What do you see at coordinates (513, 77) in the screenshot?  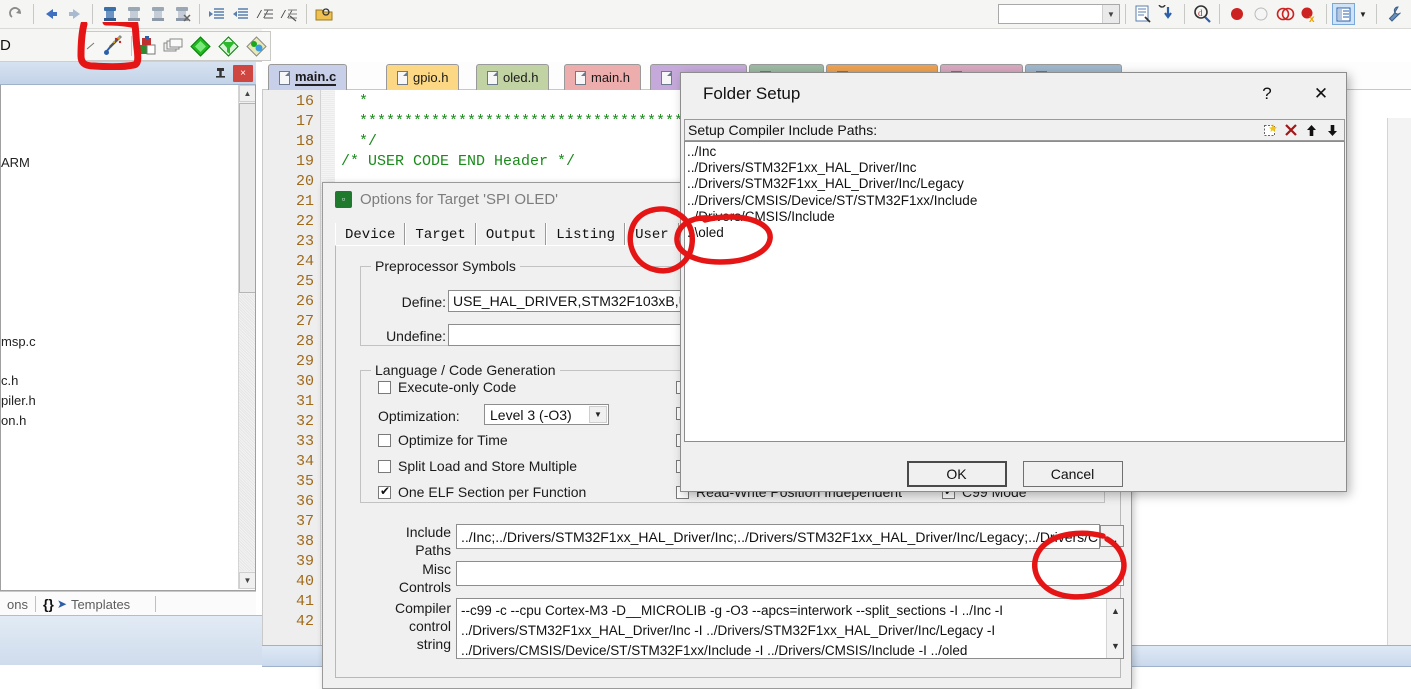 I see `file-tab-oled-h: oled.h` at bounding box center [513, 77].